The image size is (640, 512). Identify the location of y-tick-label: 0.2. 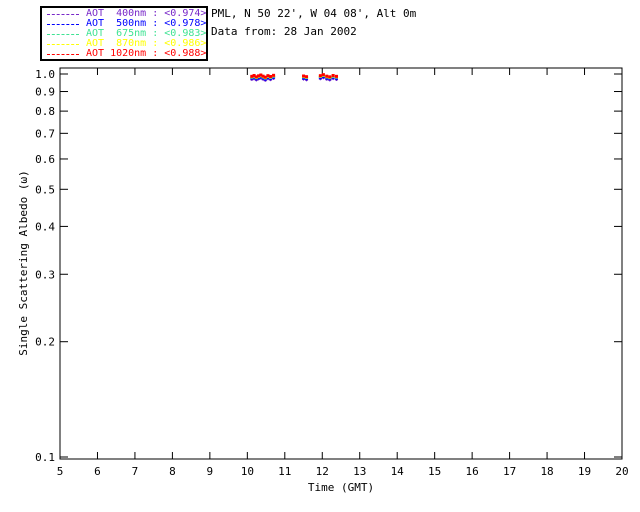
(45, 342).